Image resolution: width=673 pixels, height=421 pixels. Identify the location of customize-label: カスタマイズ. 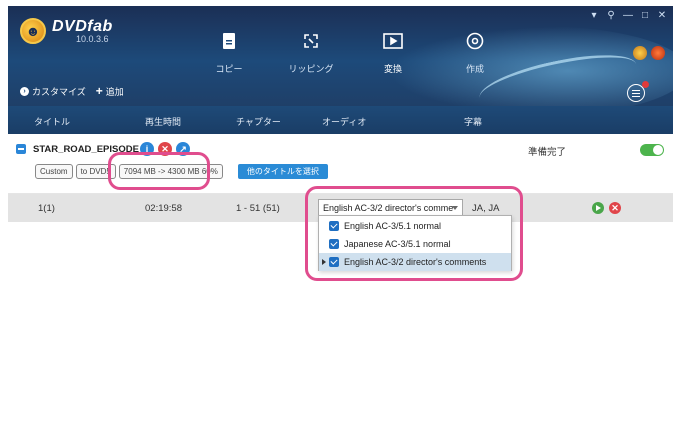
(59, 91).